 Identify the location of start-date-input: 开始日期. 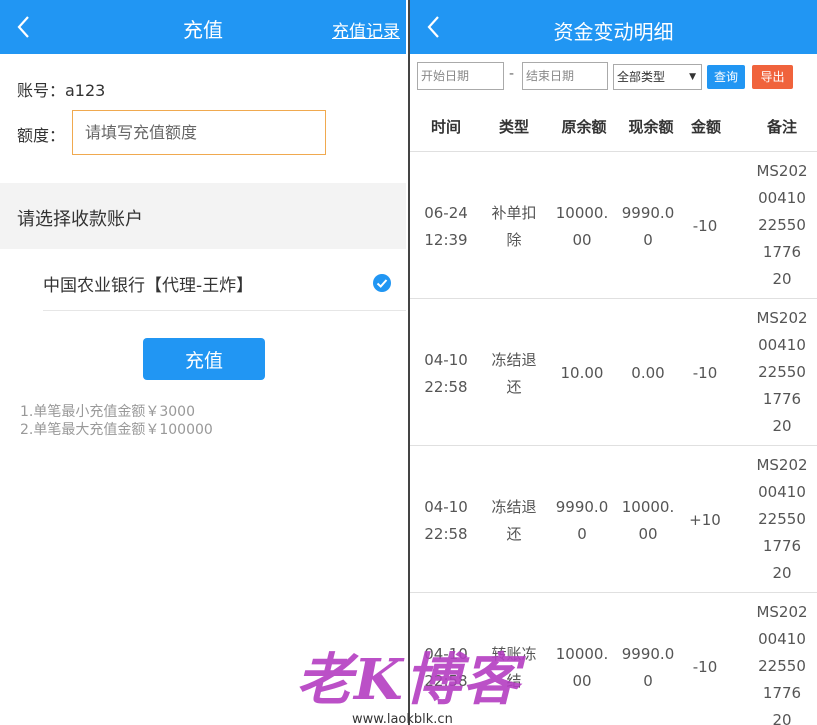
(460, 76).